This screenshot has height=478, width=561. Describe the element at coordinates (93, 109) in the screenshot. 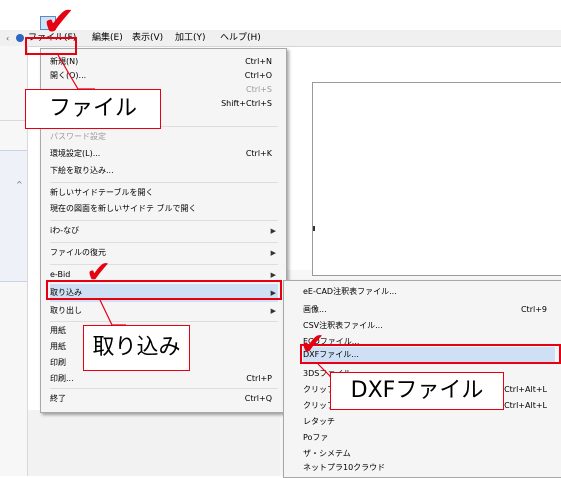

I see `file-callout-label: ファイル` at that location.